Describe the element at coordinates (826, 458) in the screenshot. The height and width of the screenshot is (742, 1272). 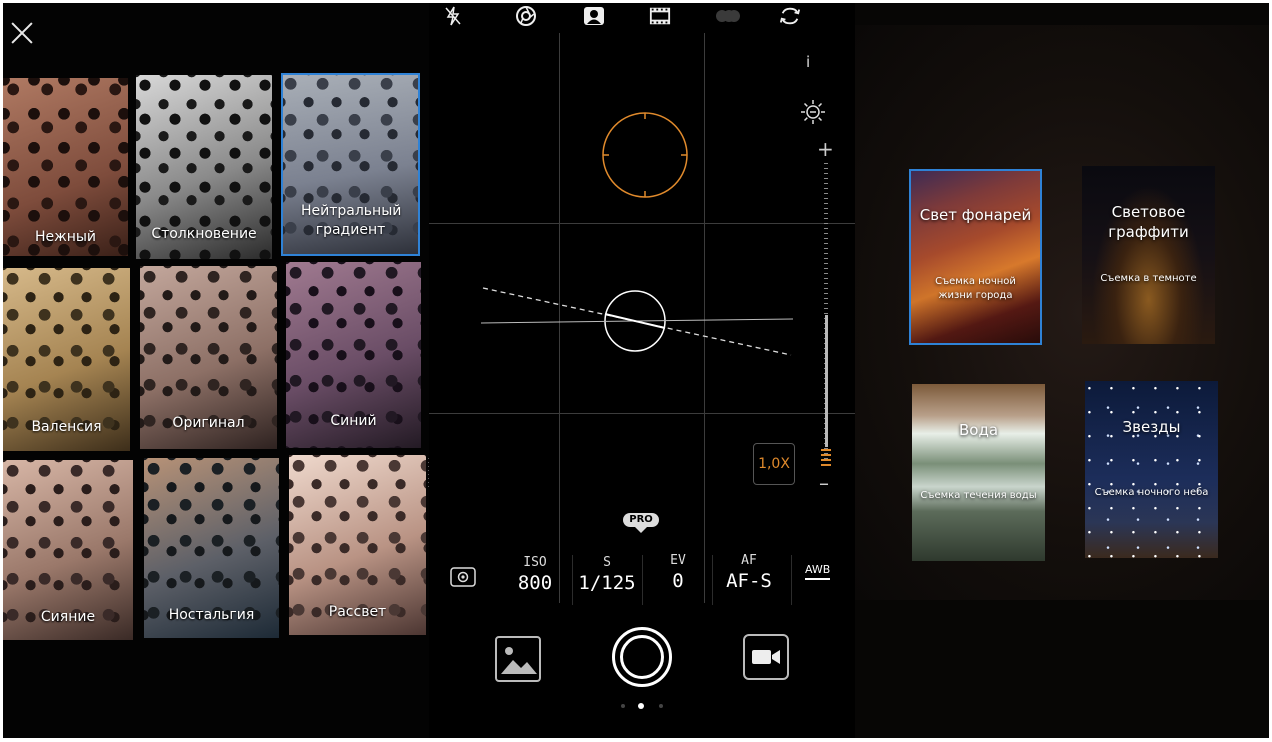
I see `exposure-slider-knob` at that location.